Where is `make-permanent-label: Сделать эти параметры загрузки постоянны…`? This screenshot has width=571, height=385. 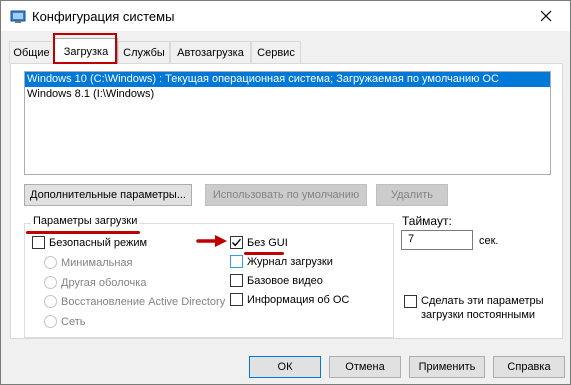 make-permanent-label: Сделать эти параметры загрузки постоянны… is located at coordinates (482, 308).